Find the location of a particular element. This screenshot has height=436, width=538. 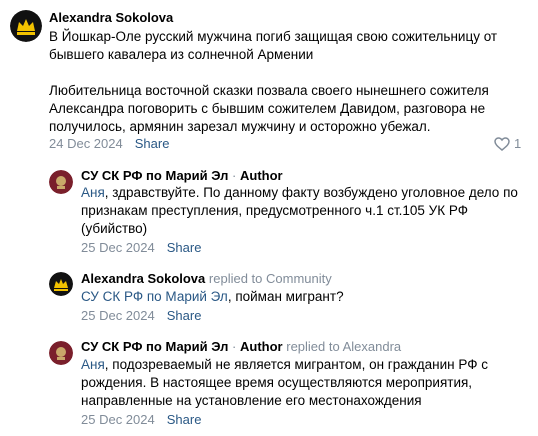

post-meta: 24 Dec 2024 Share is located at coordinates (109, 143).